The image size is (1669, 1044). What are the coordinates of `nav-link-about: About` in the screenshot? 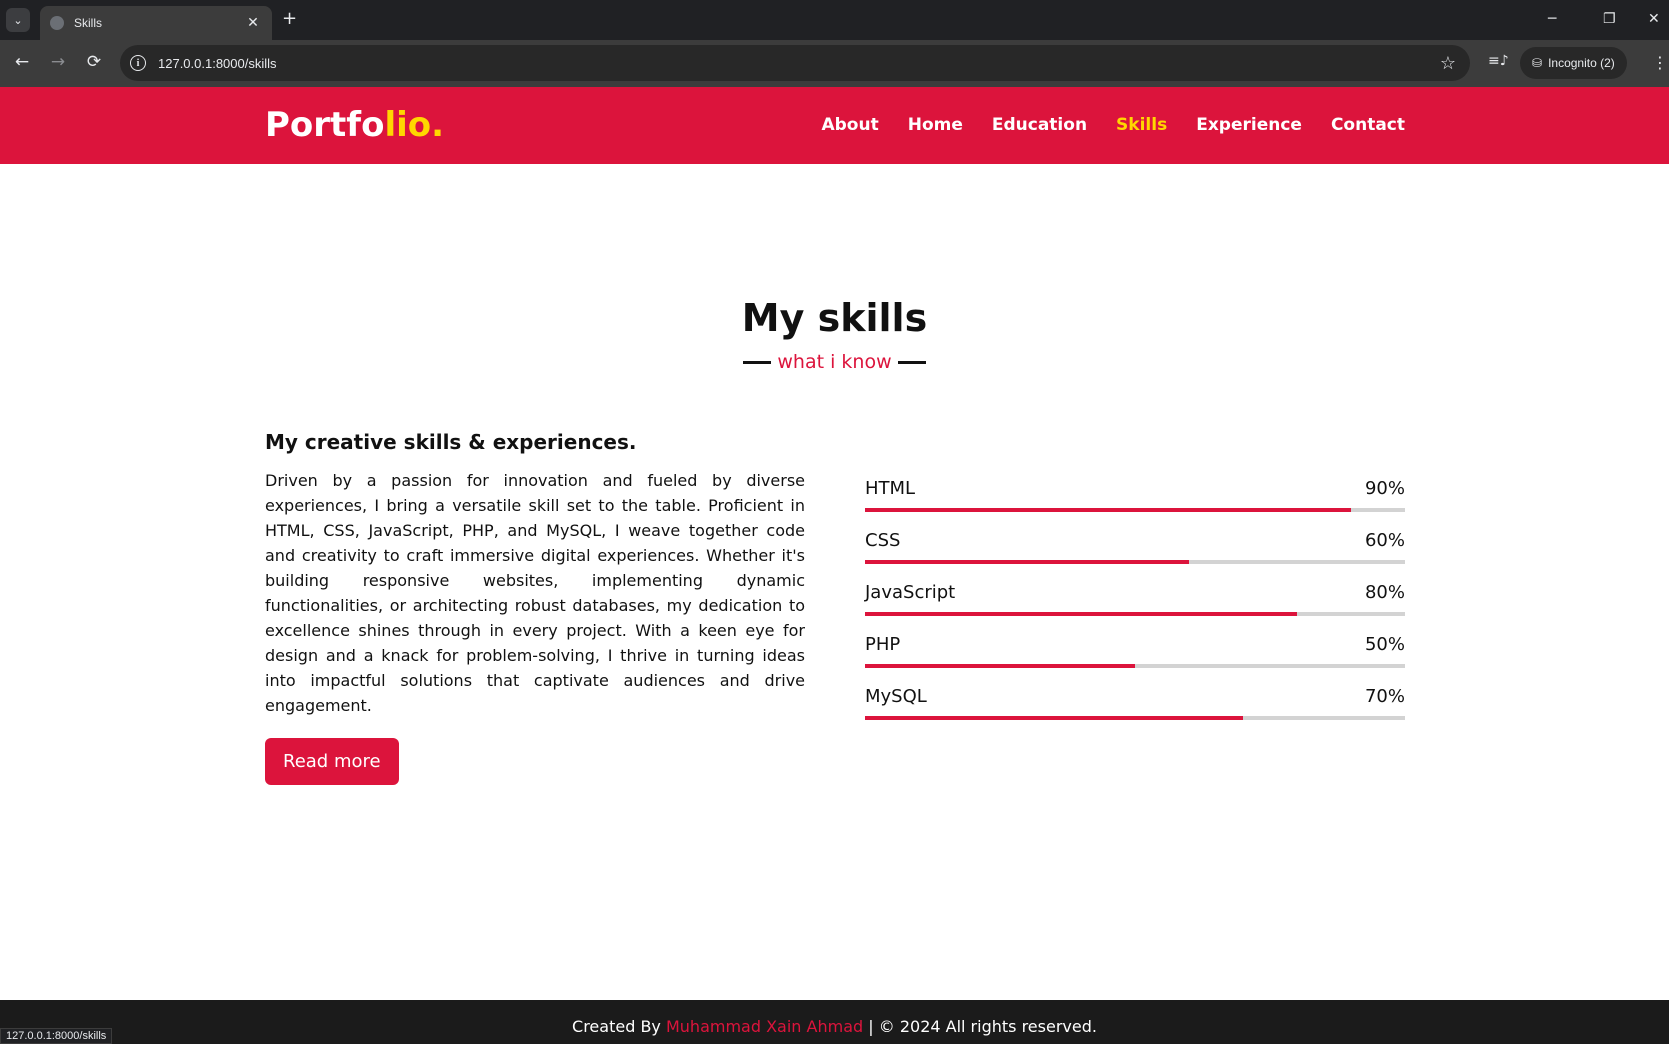 It's located at (849, 125).